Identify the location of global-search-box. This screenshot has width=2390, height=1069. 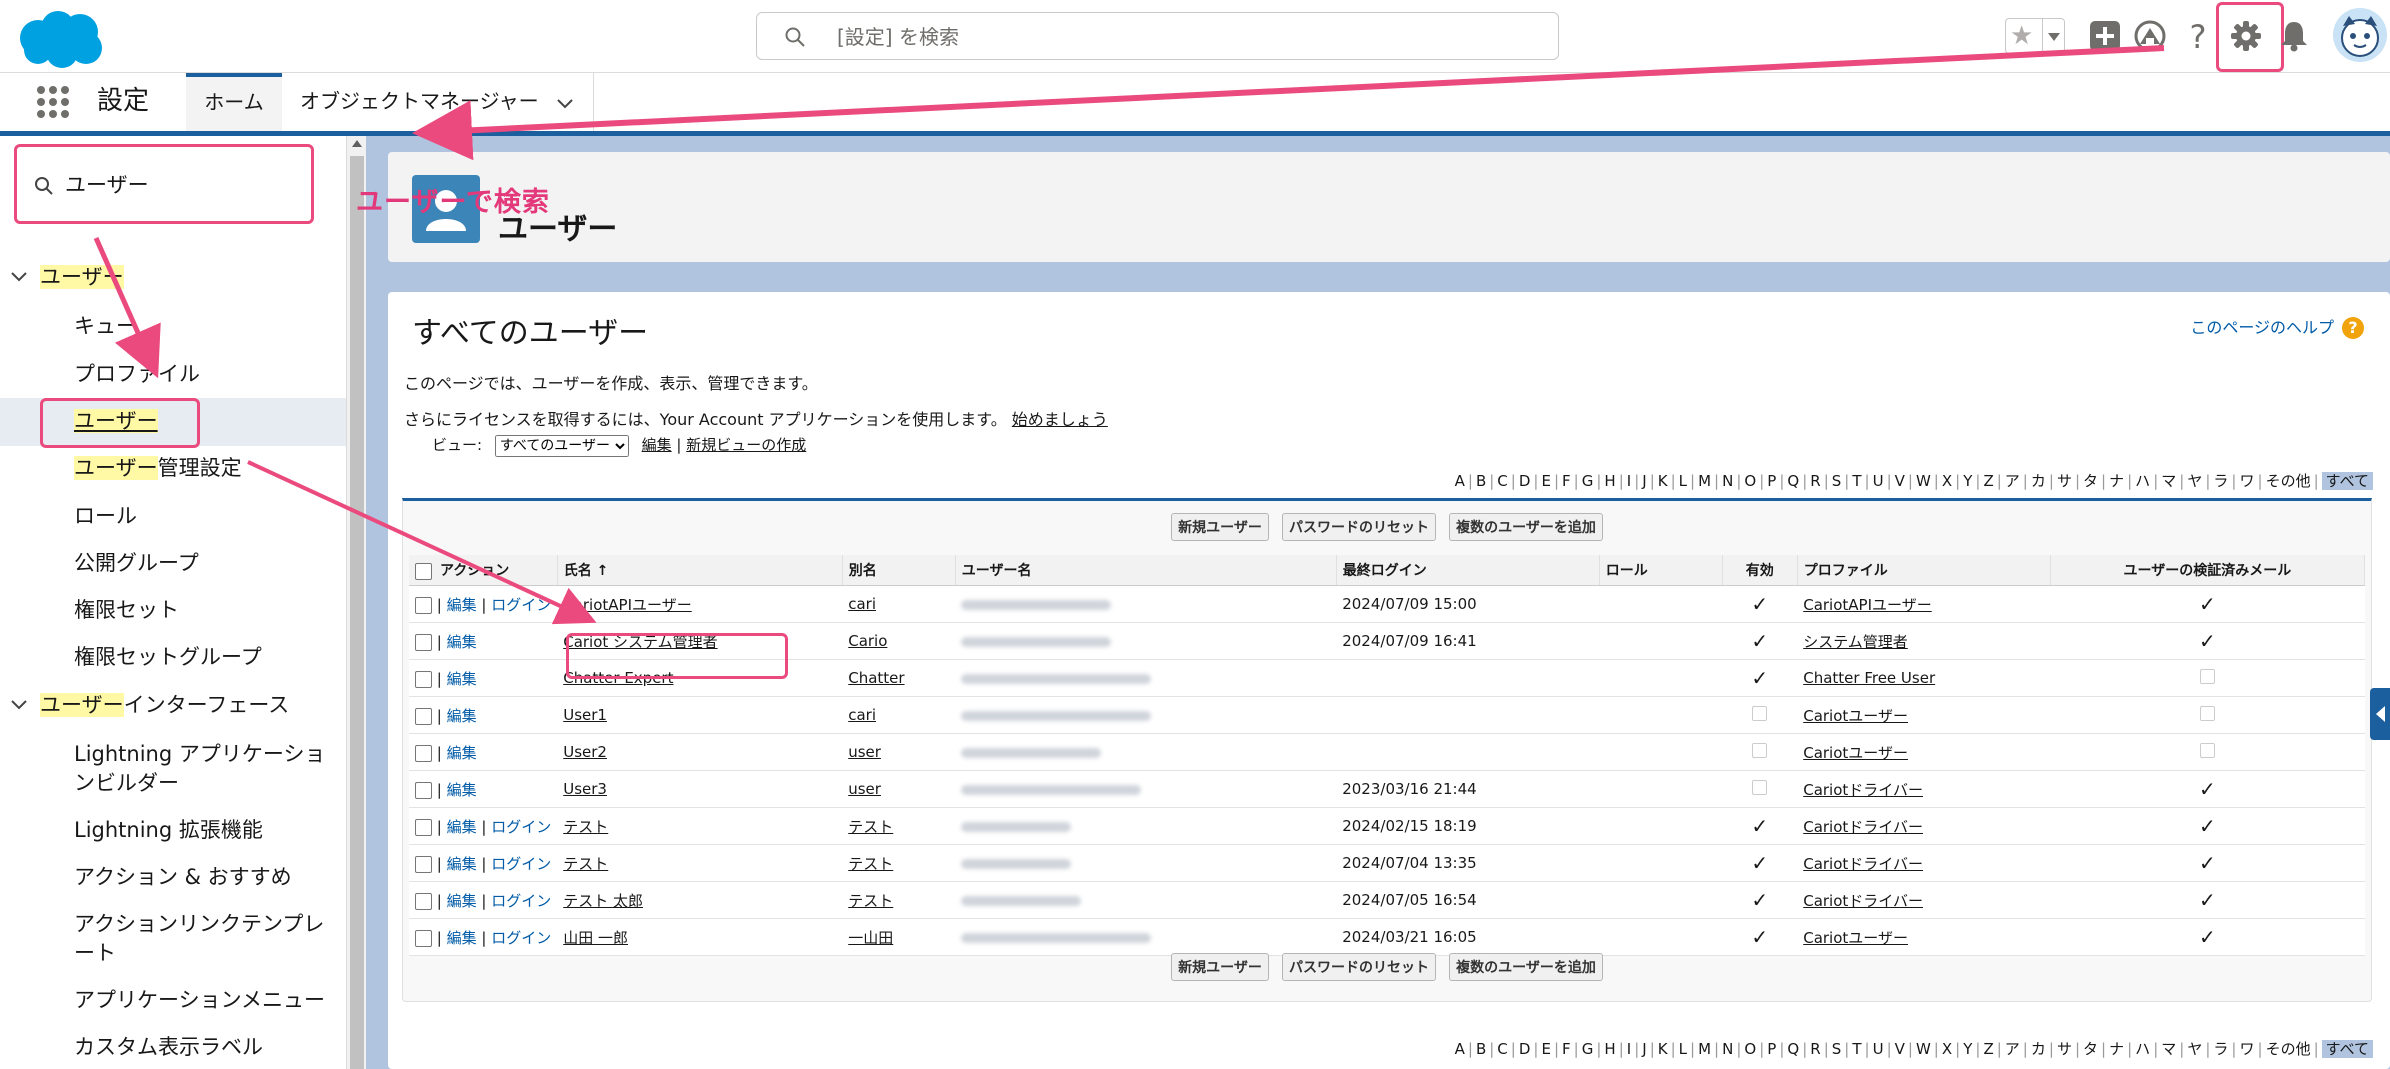
(1157, 36).